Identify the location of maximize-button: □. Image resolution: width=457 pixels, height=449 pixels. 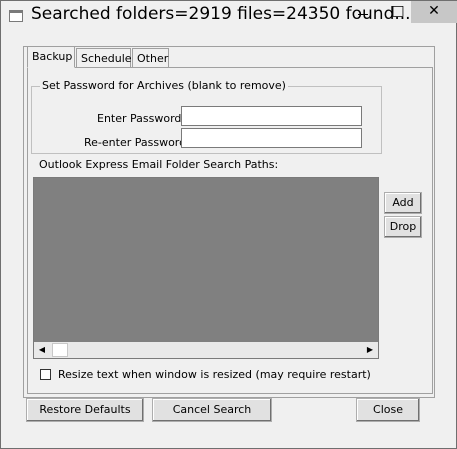
(398, 12).